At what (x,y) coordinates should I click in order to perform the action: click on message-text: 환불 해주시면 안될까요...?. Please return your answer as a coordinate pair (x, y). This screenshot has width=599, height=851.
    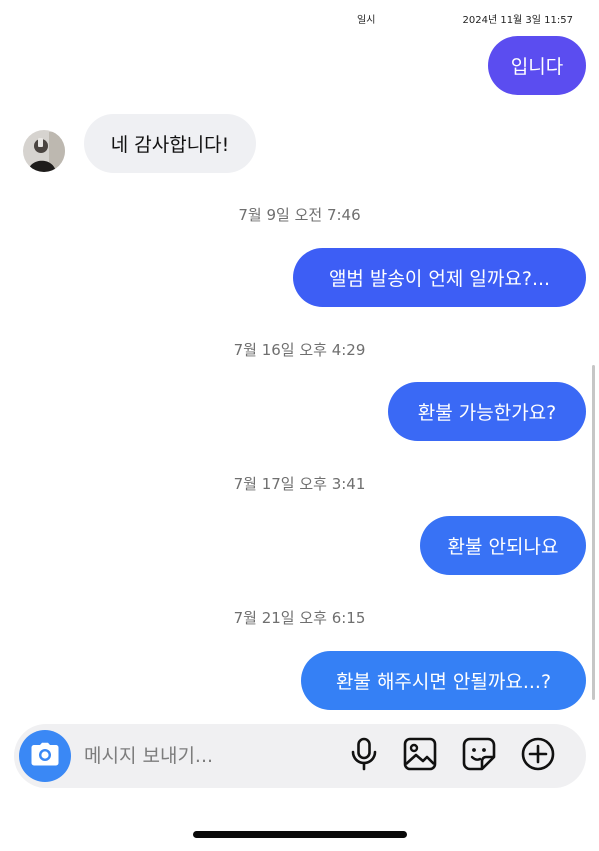
    Looking at the image, I should click on (443, 682).